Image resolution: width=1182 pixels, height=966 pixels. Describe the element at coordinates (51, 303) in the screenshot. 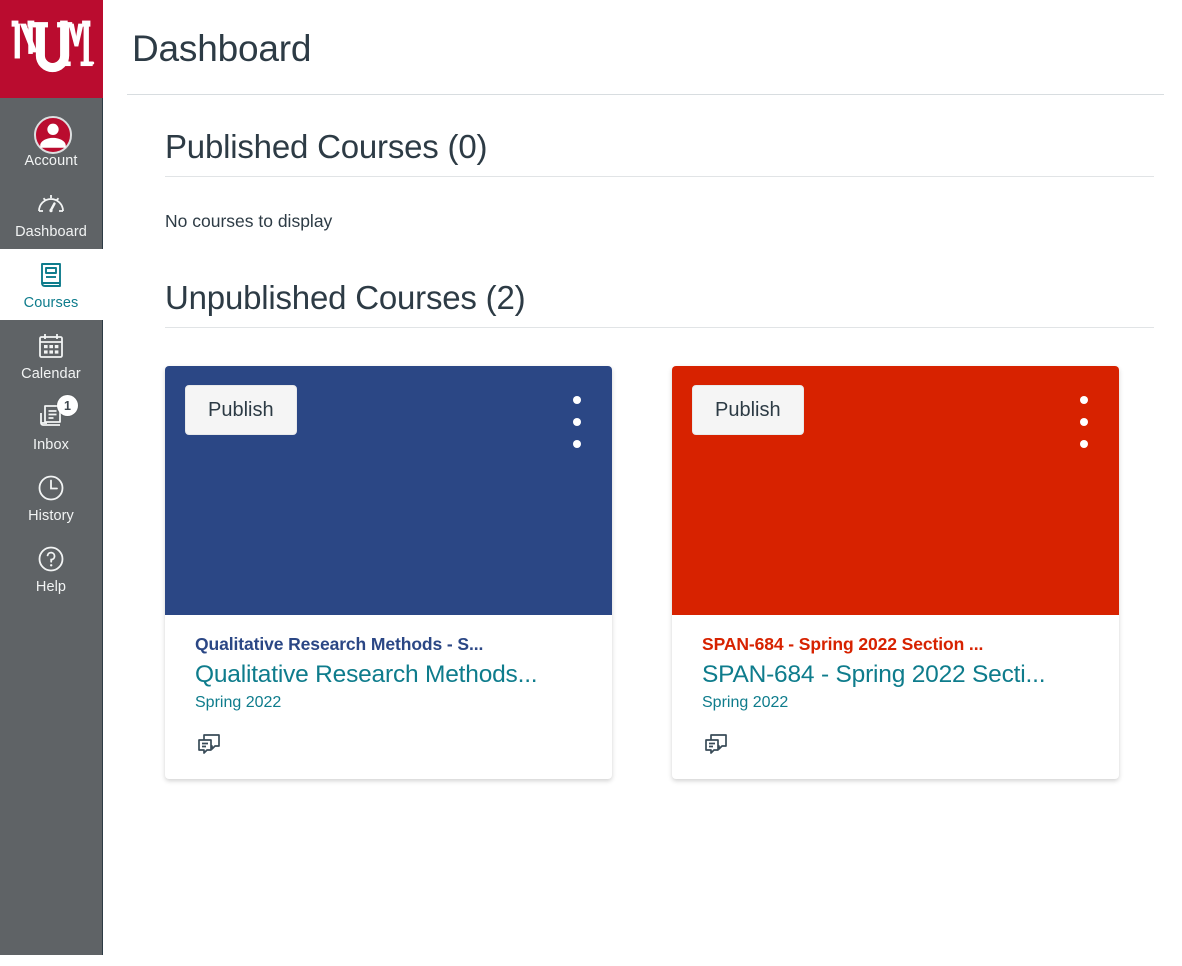

I see `sidebar-label-courses: Courses` at that location.